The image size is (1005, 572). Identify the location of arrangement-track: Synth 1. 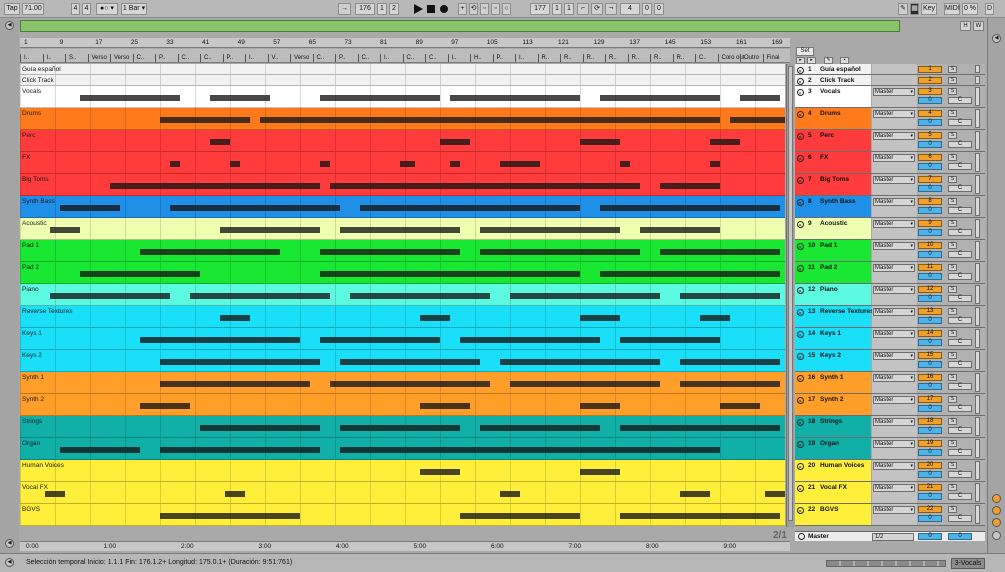
(402, 383).